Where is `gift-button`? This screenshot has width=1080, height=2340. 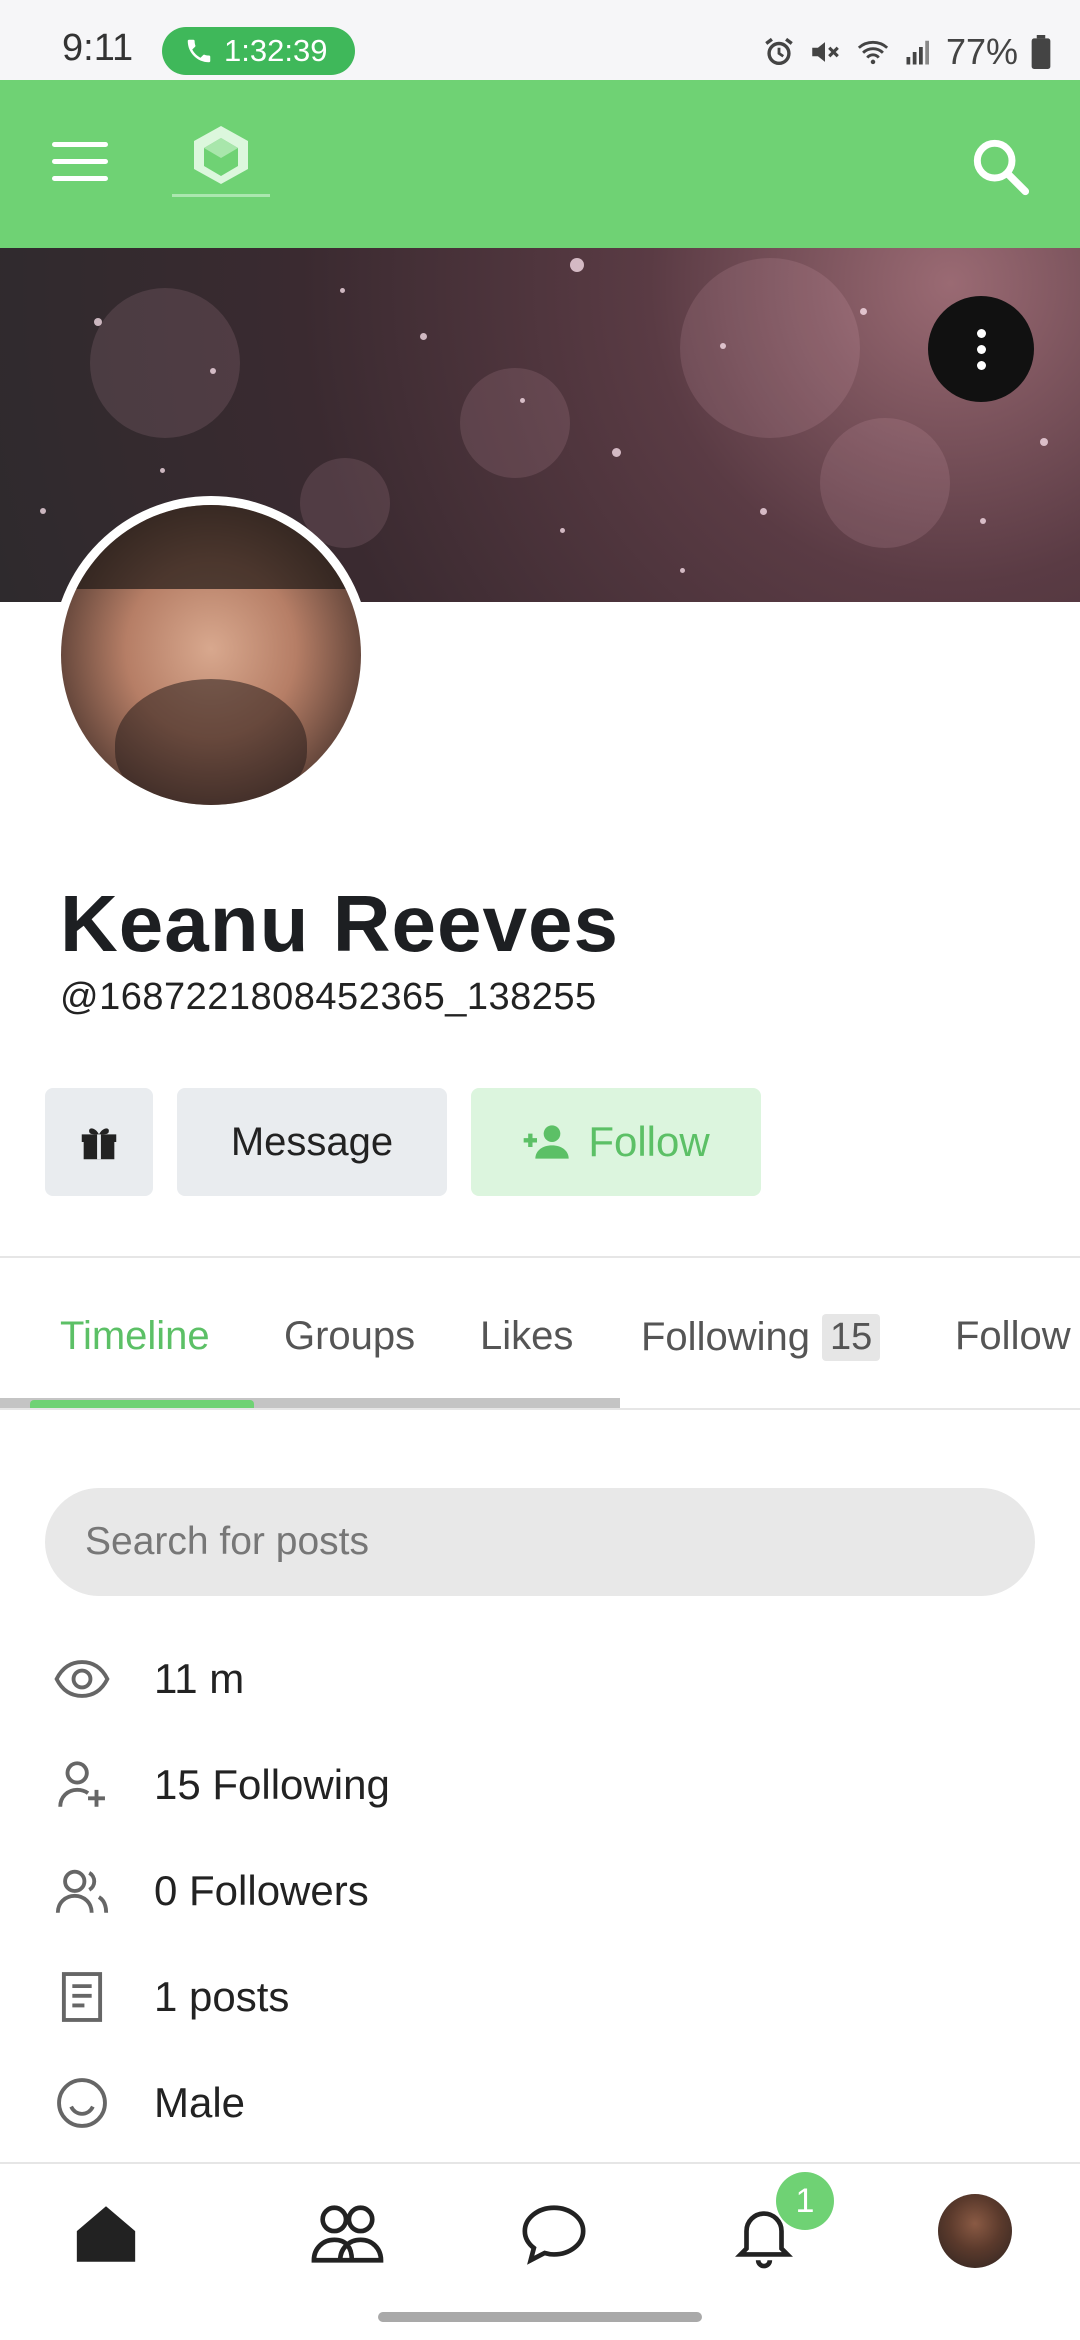 gift-button is located at coordinates (99, 1142).